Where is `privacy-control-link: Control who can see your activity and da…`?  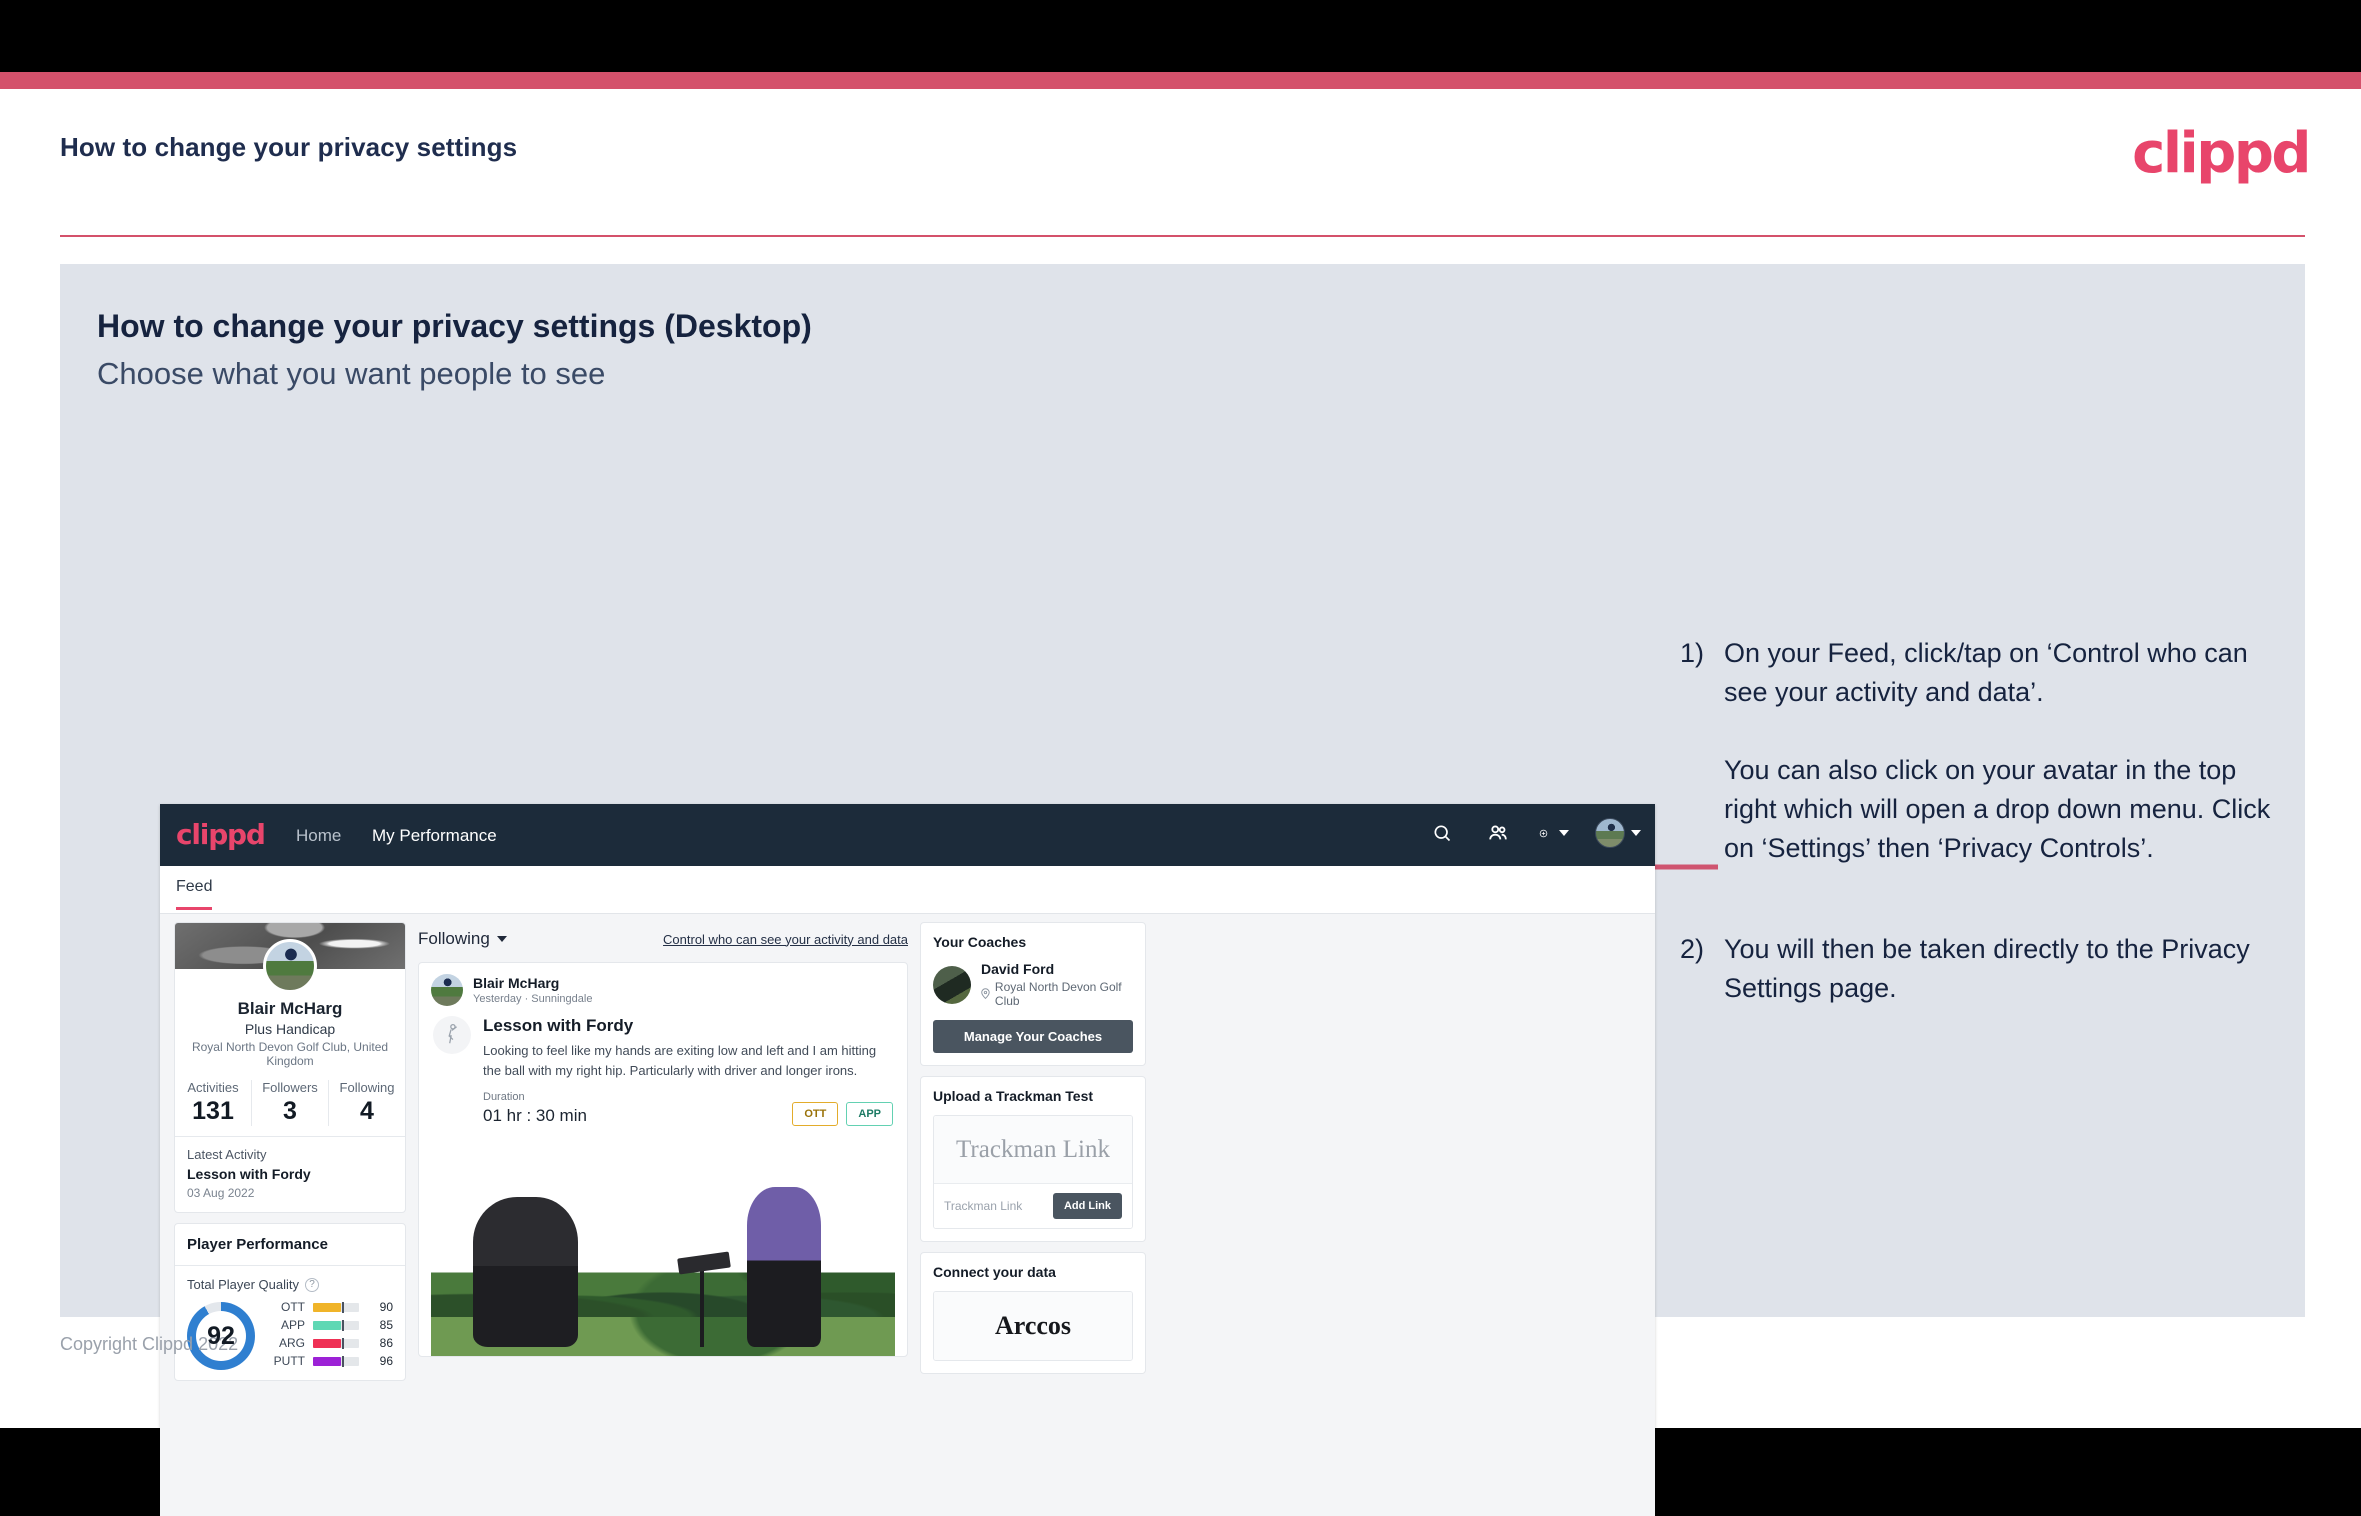 privacy-control-link: Control who can see your activity and da… is located at coordinates (785, 939).